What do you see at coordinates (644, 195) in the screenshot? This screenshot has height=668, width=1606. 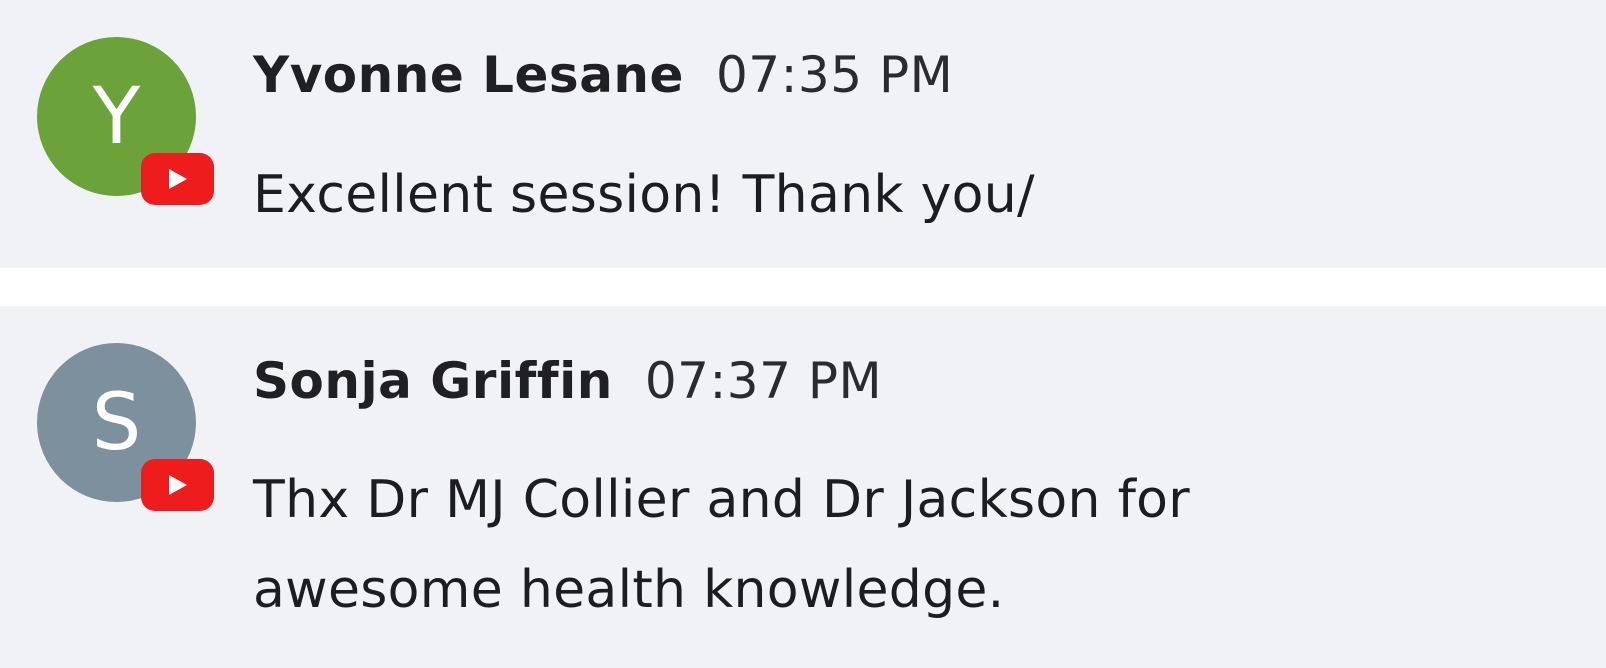 I see `message-text: Excellent session! Thank you/` at bounding box center [644, 195].